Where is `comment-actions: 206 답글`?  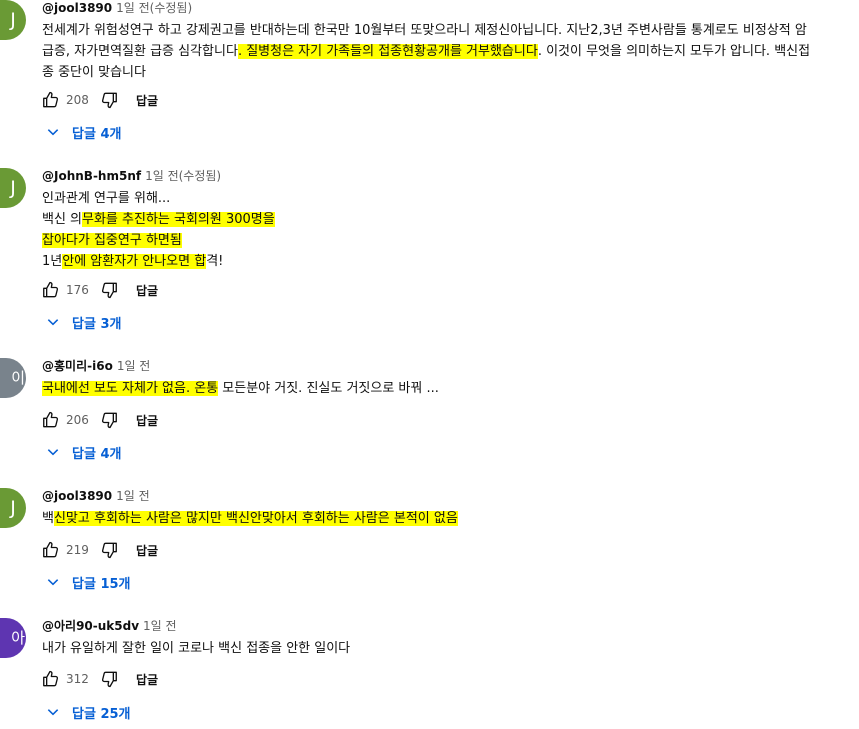 comment-actions: 206 답글 is located at coordinates (99, 420).